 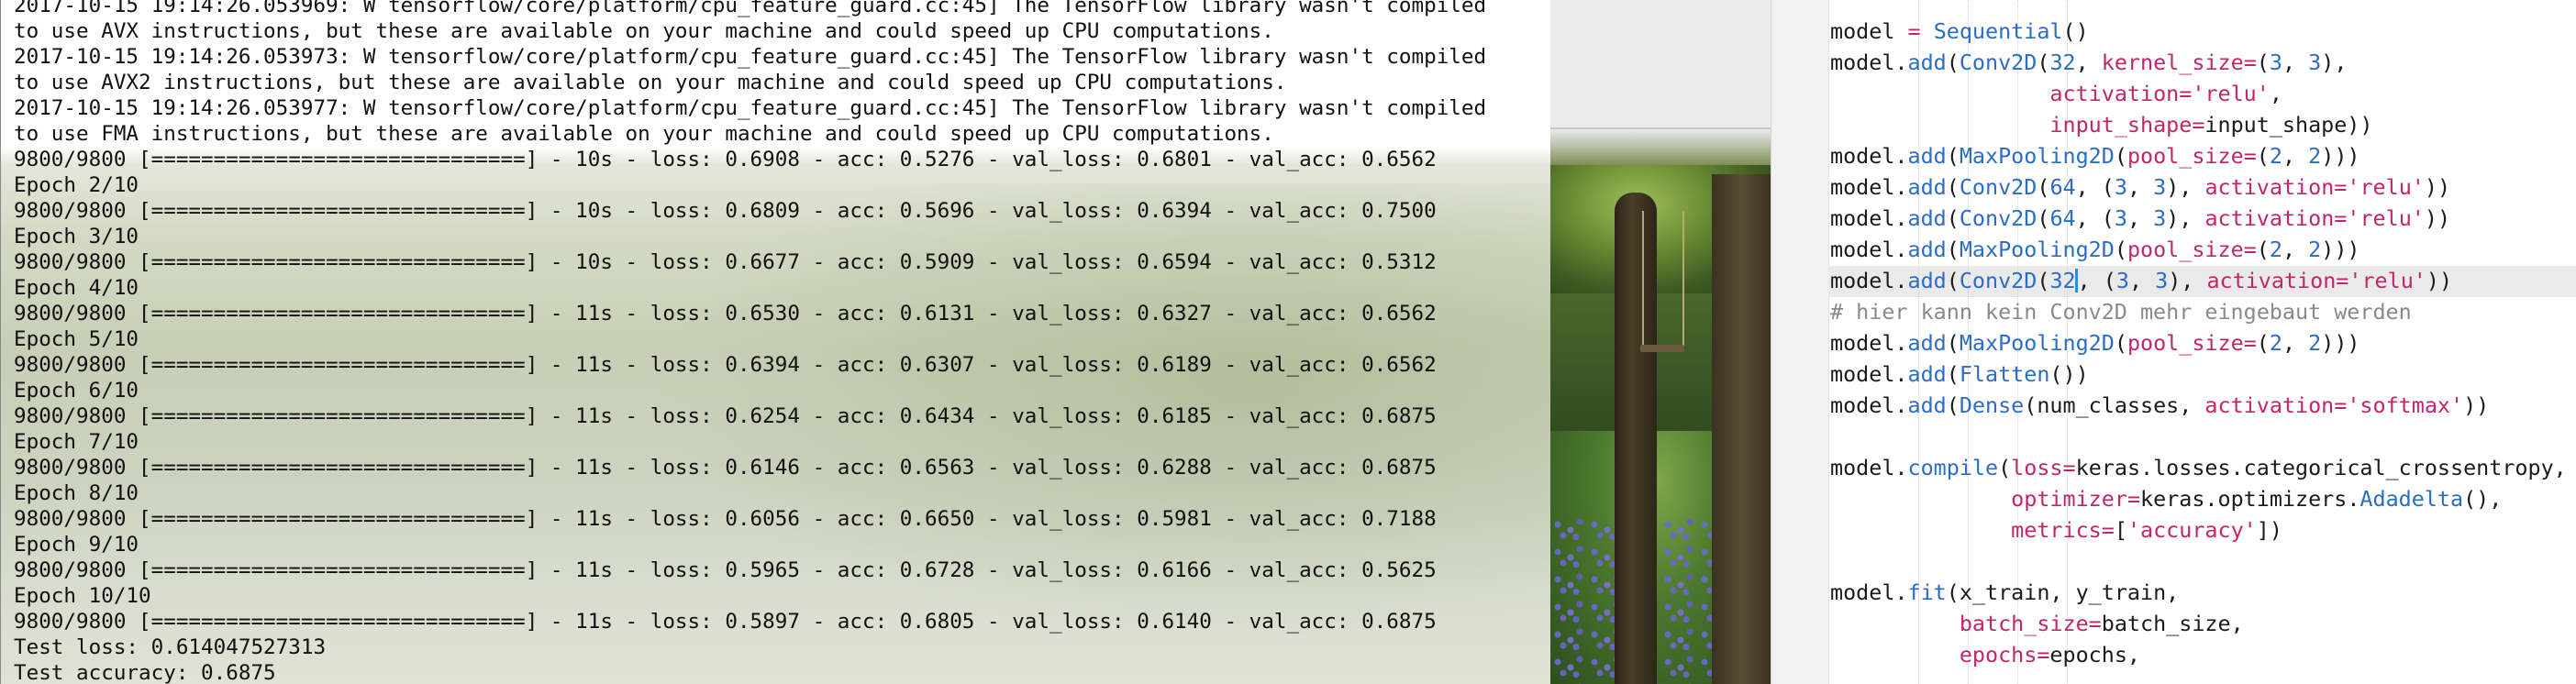 What do you see at coordinates (1636, 438) in the screenshot?
I see `wallpaper-tree-trunk` at bounding box center [1636, 438].